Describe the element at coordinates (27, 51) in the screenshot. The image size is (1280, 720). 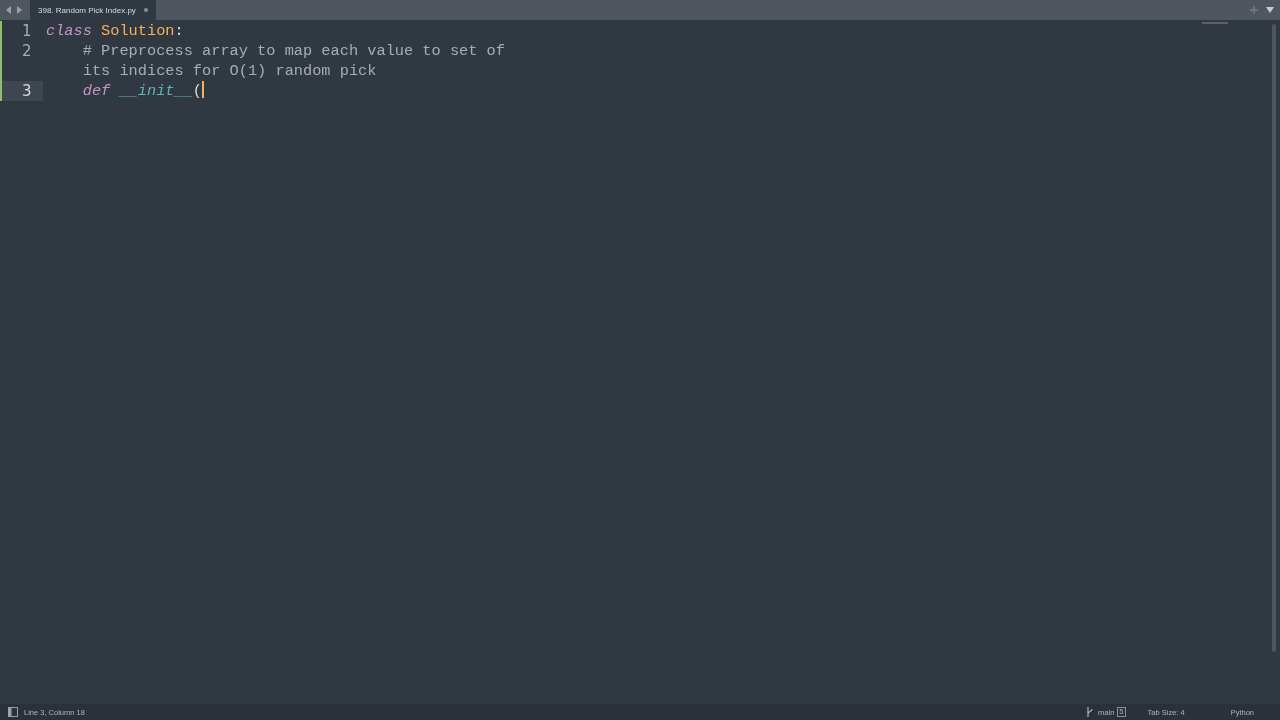
I see `line-number: 2` at that location.